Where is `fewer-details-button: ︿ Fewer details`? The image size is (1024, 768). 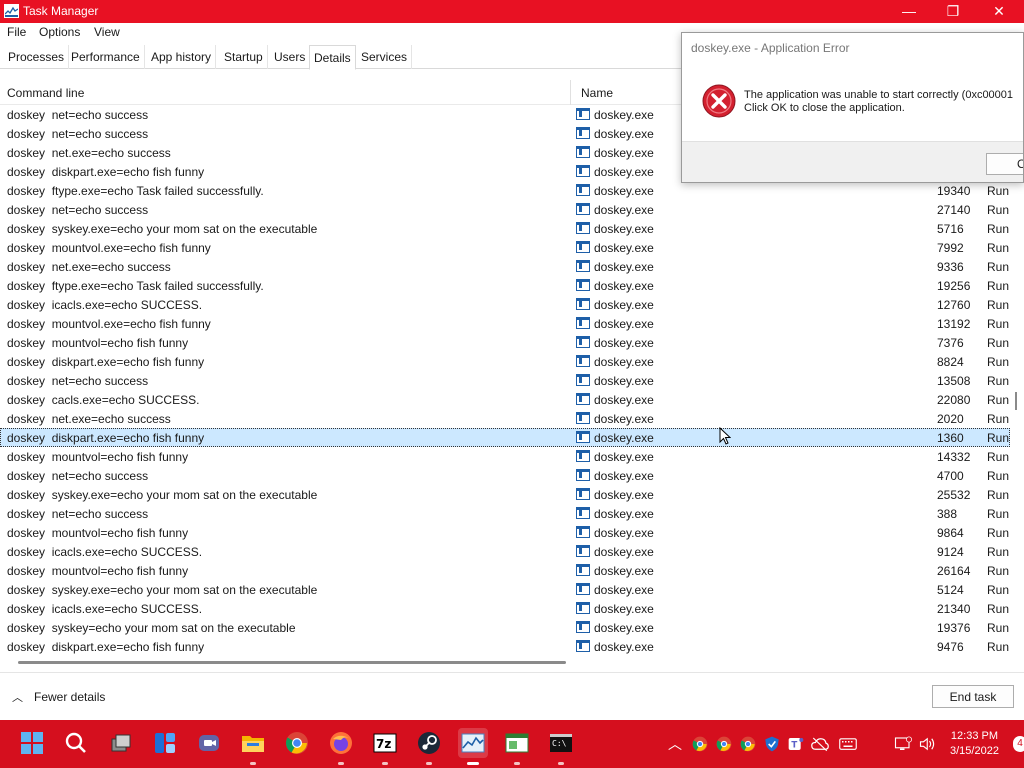 fewer-details-button: ︿ Fewer details is located at coordinates (58, 697).